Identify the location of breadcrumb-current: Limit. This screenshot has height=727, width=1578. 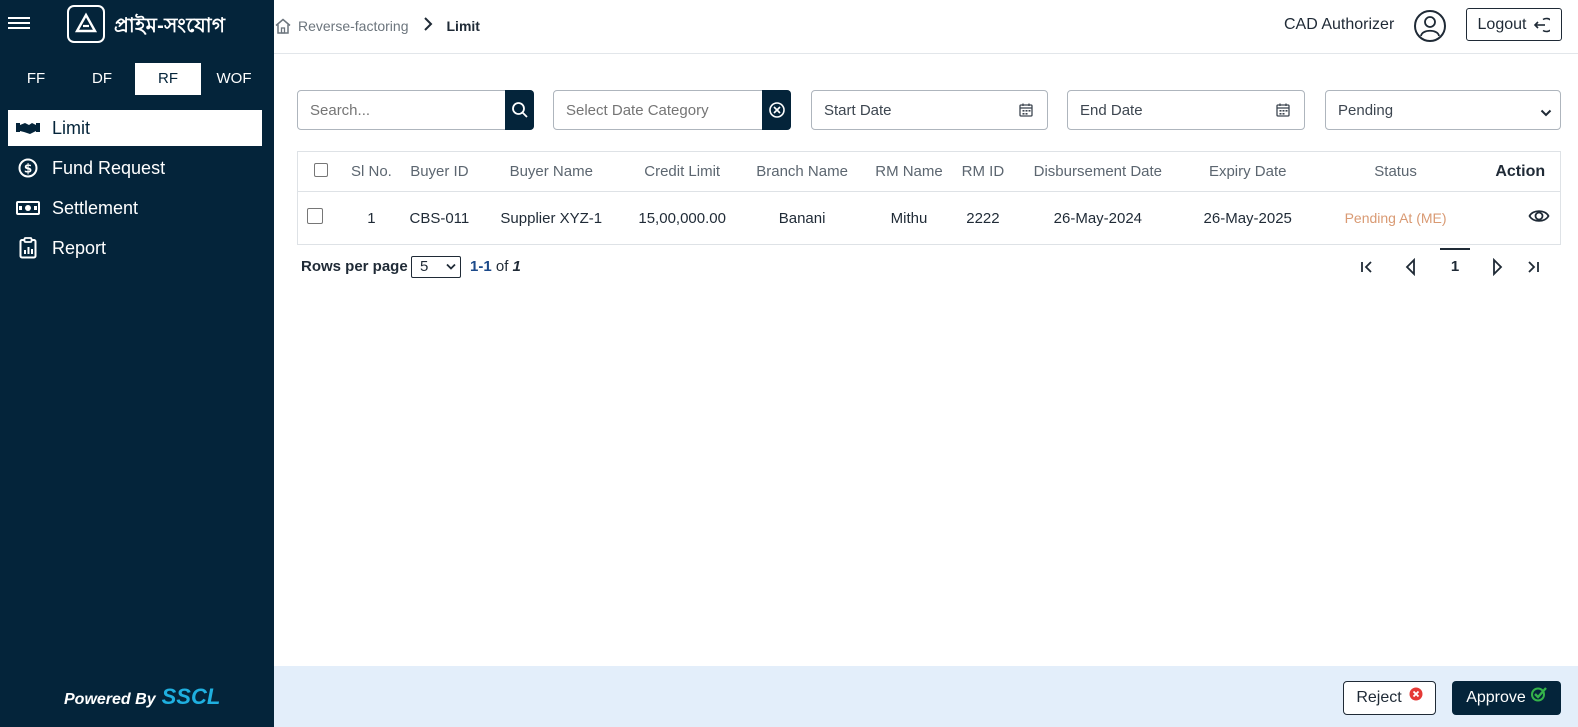
(463, 25).